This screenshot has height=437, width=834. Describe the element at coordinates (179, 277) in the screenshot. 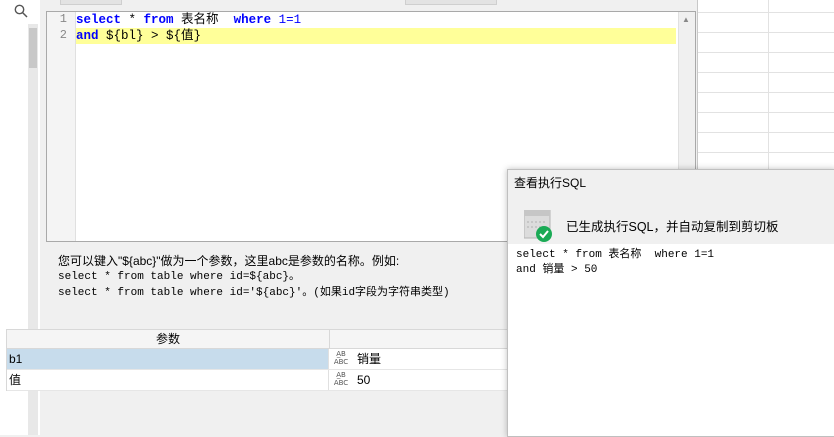

I see `hint-example: select * from table where id=${abc}。` at that location.